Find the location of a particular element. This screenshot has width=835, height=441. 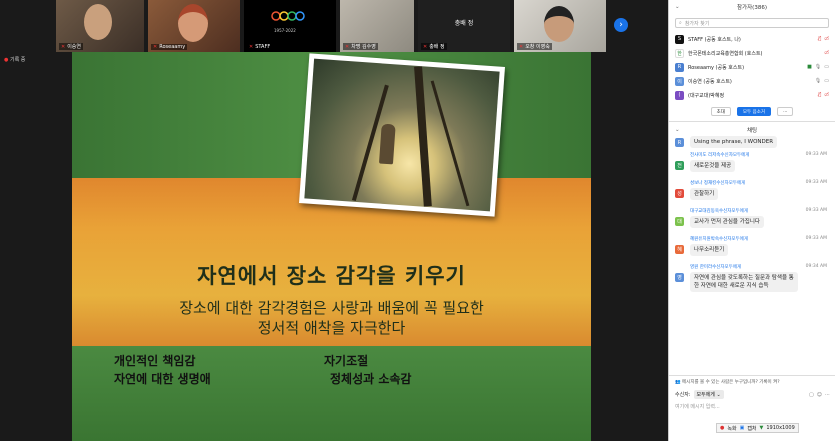

recipient-select: 모두에게 ⌄ is located at coordinates (708, 394).